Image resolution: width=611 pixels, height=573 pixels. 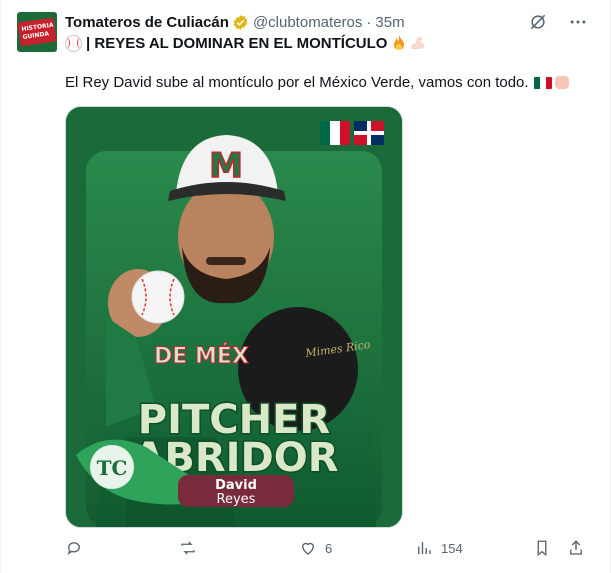 What do you see at coordinates (236, 485) in the screenshot?
I see `player-first-name: David` at bounding box center [236, 485].